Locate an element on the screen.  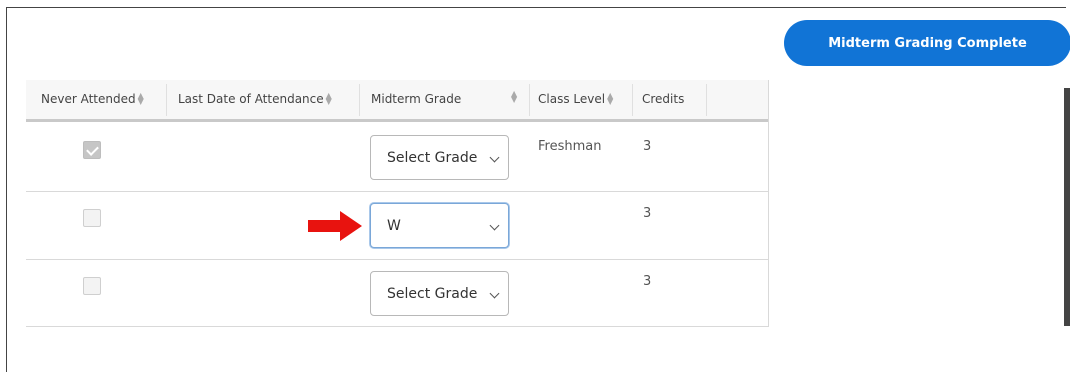
table-row: Select Grade 3 is located at coordinates (397, 293).